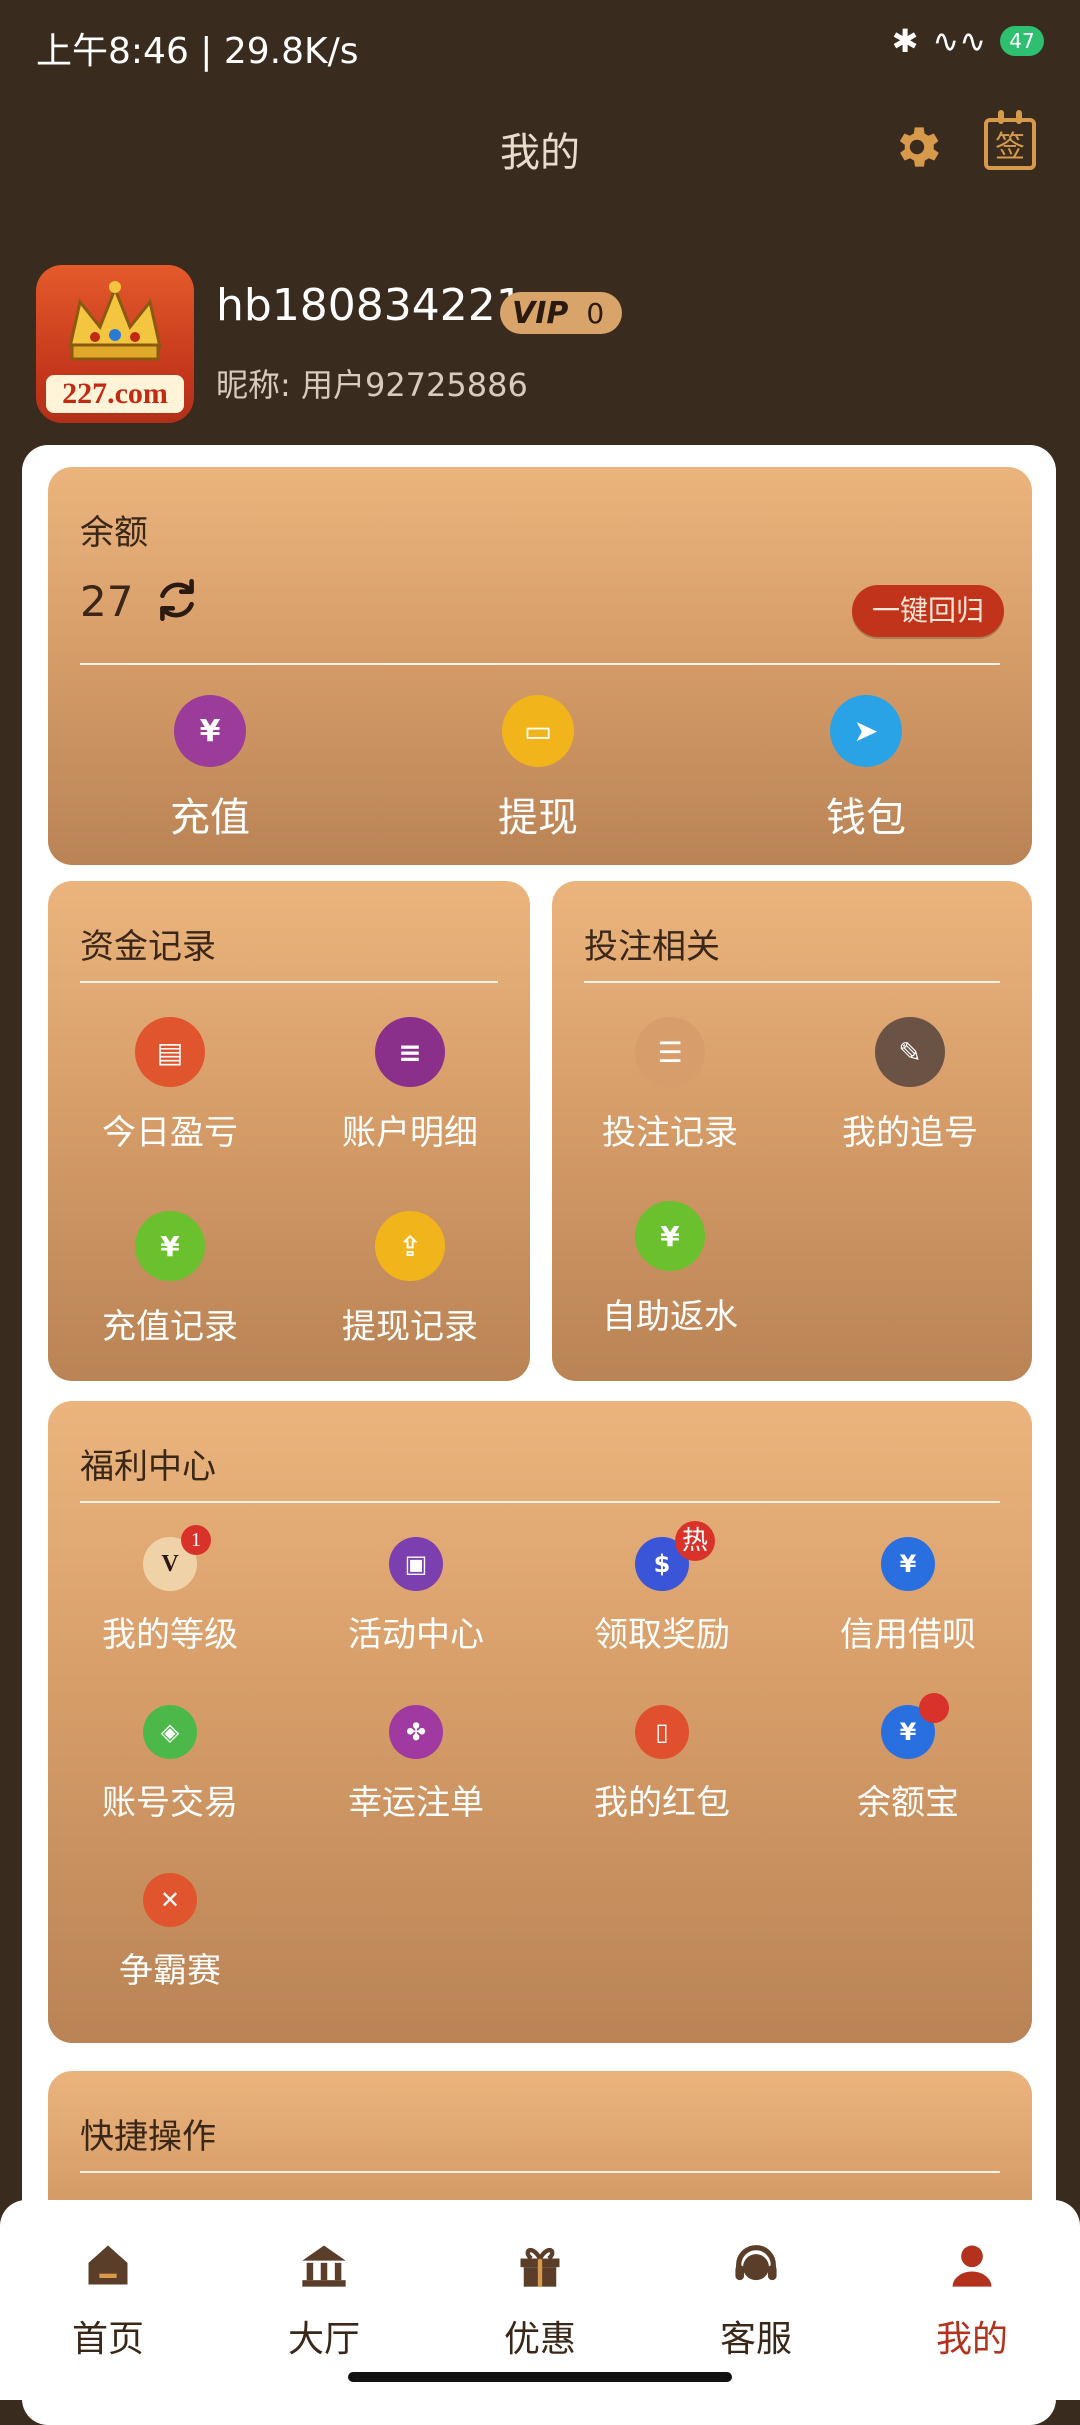  Describe the element at coordinates (416, 1764) in the screenshot. I see `lucky-bet-button: ✤ 幸运注单` at that location.